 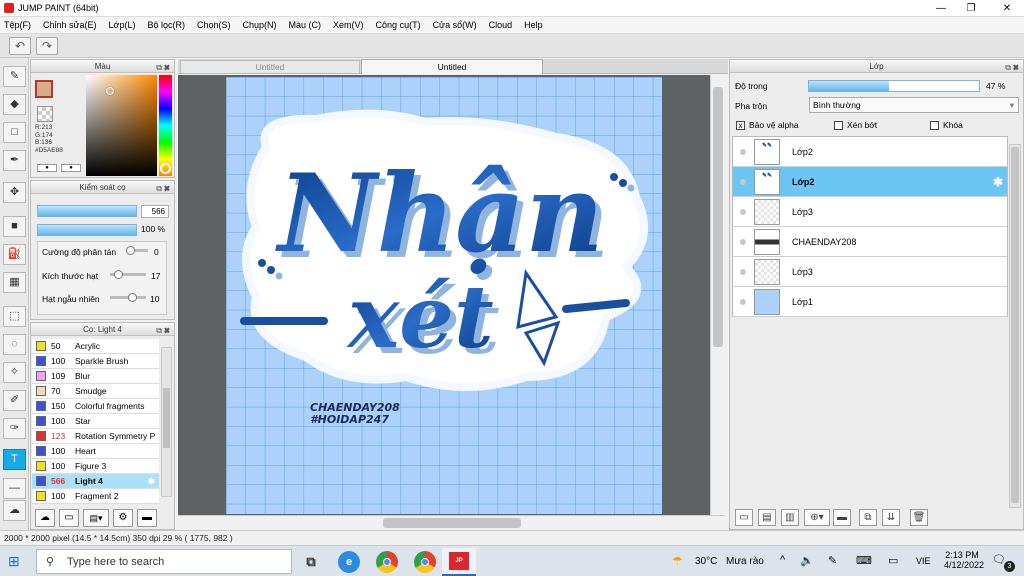 What do you see at coordinates (122, 25) in the screenshot?
I see `menu-layer: Lớp(L)` at bounding box center [122, 25].